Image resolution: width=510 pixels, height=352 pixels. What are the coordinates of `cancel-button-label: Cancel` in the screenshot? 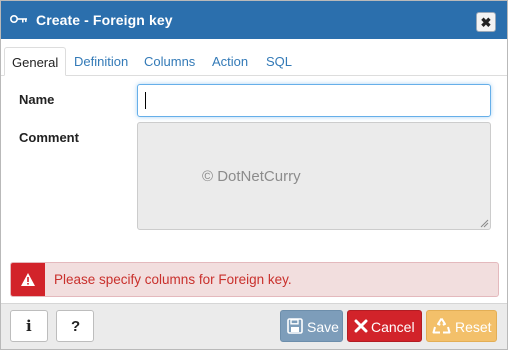 It's located at (393, 327).